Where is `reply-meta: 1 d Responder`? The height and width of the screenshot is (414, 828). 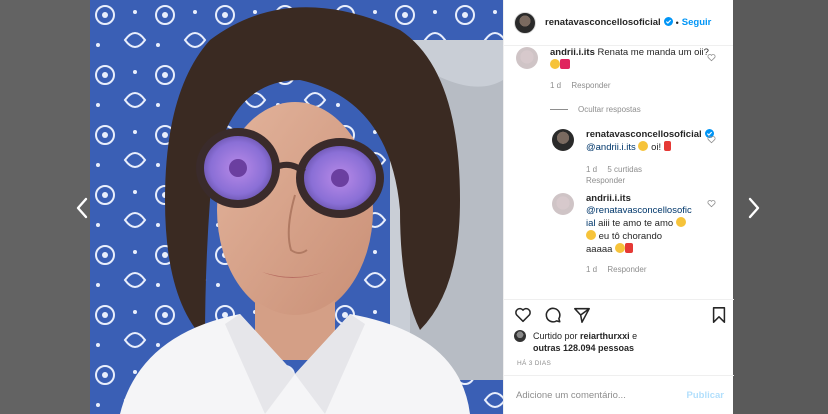
reply-meta: 1 d Responder is located at coordinates (620, 269).